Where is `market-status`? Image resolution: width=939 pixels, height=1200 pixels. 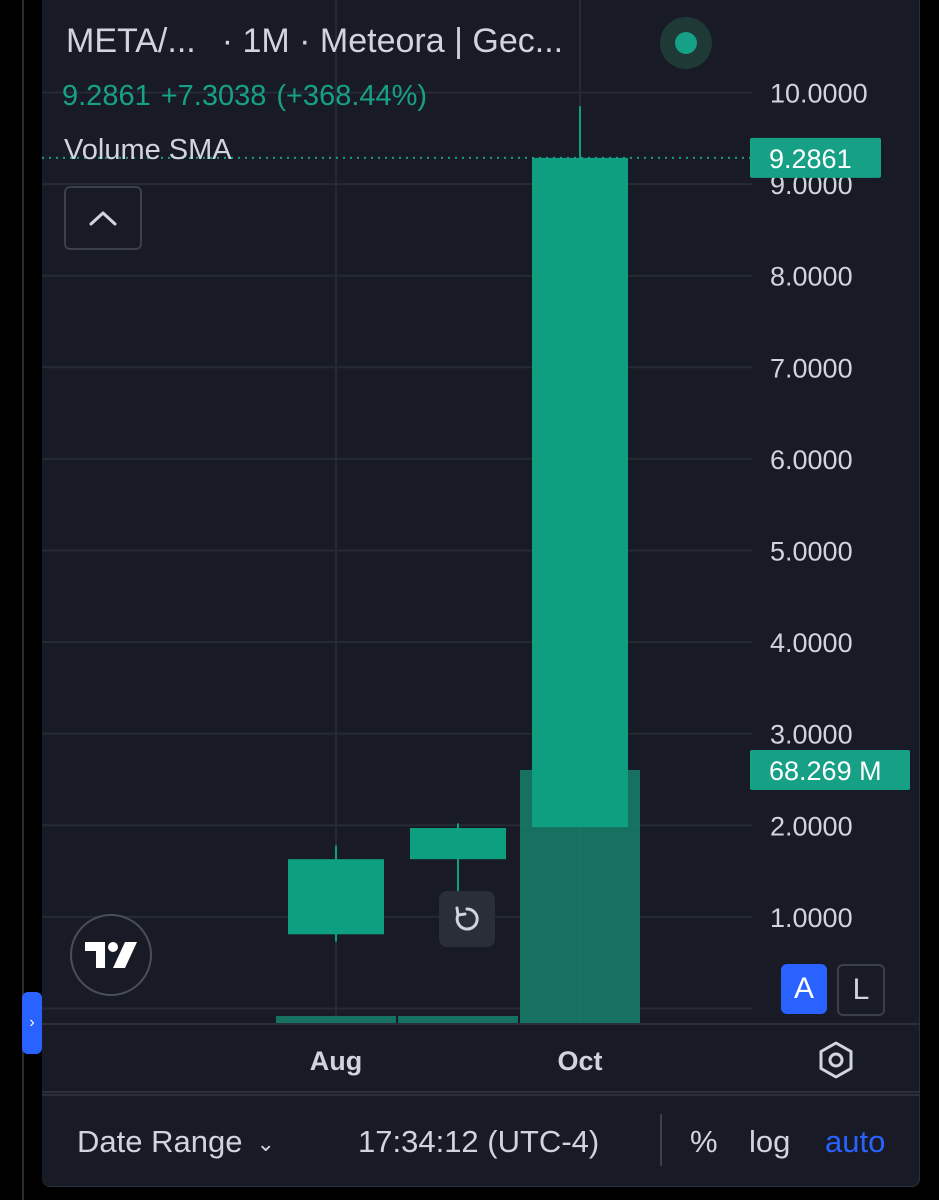
market-status is located at coordinates (686, 43).